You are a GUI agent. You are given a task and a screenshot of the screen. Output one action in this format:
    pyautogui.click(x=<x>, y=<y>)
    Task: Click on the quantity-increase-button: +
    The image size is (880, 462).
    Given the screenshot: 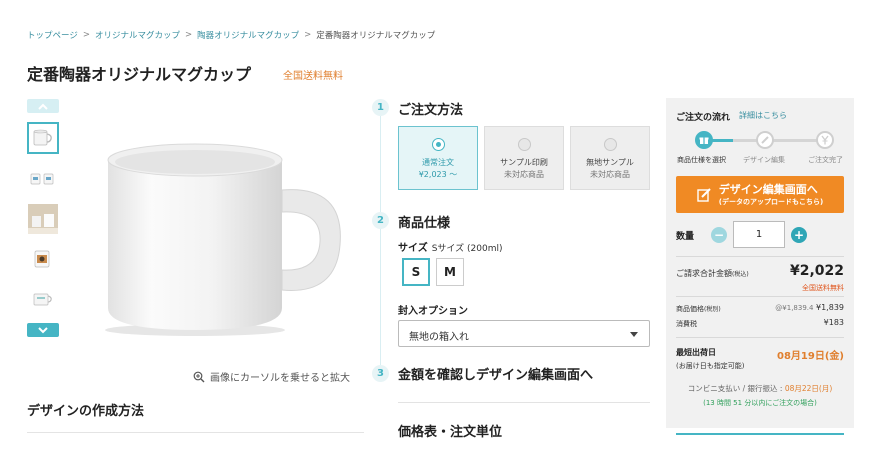 What is the action you would take?
    pyautogui.click(x=799, y=235)
    